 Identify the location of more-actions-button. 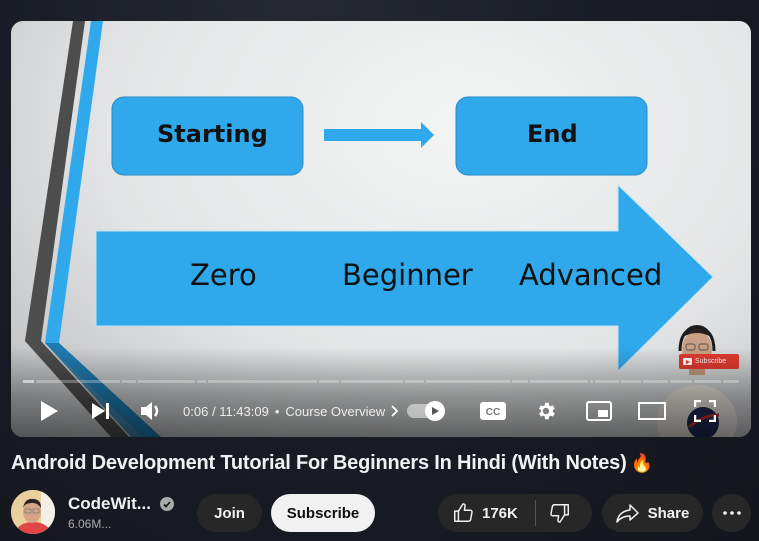
(731, 513).